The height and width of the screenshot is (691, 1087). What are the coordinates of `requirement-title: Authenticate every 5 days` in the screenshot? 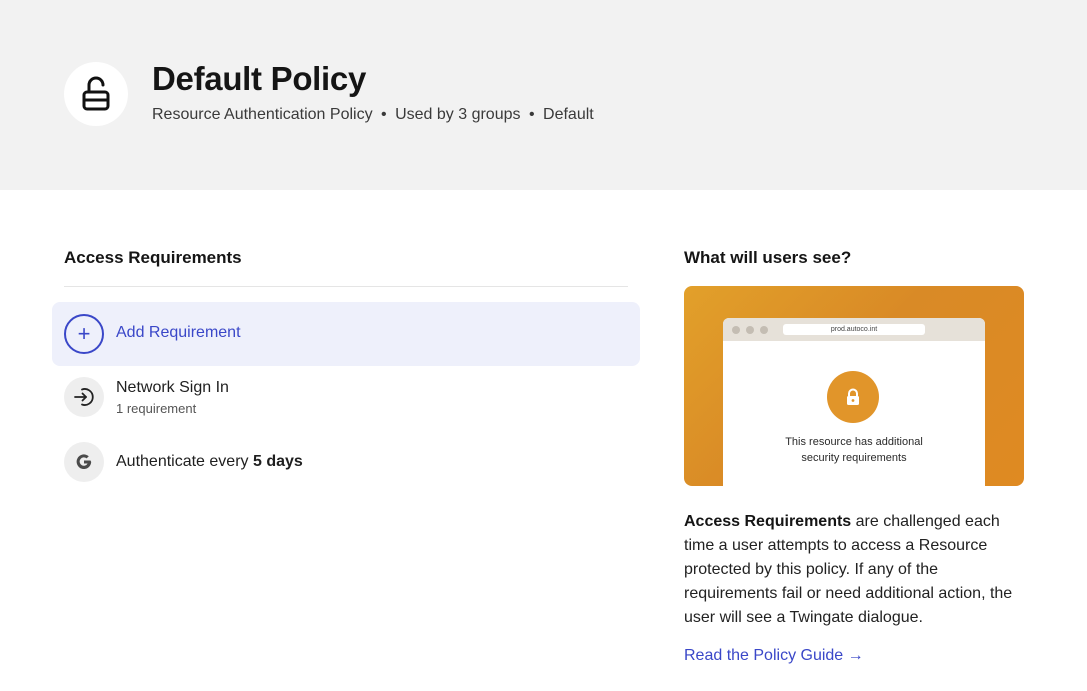 It's located at (209, 462).